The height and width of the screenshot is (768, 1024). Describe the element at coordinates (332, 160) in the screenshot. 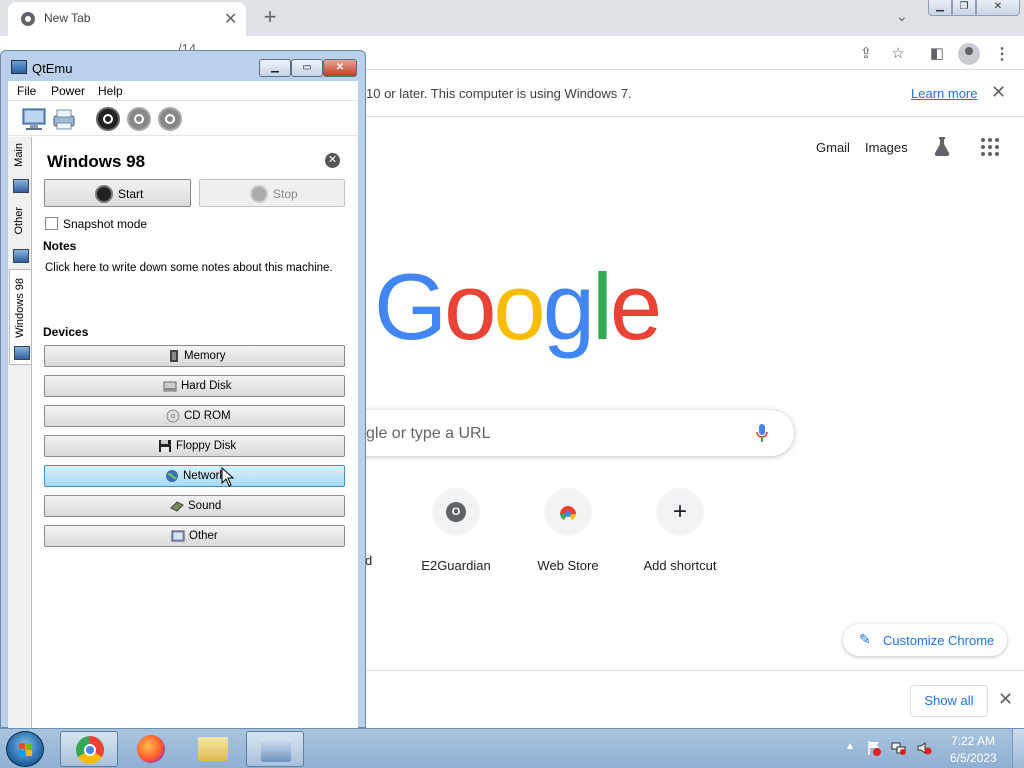

I see `close-machine-icon: ✕` at that location.